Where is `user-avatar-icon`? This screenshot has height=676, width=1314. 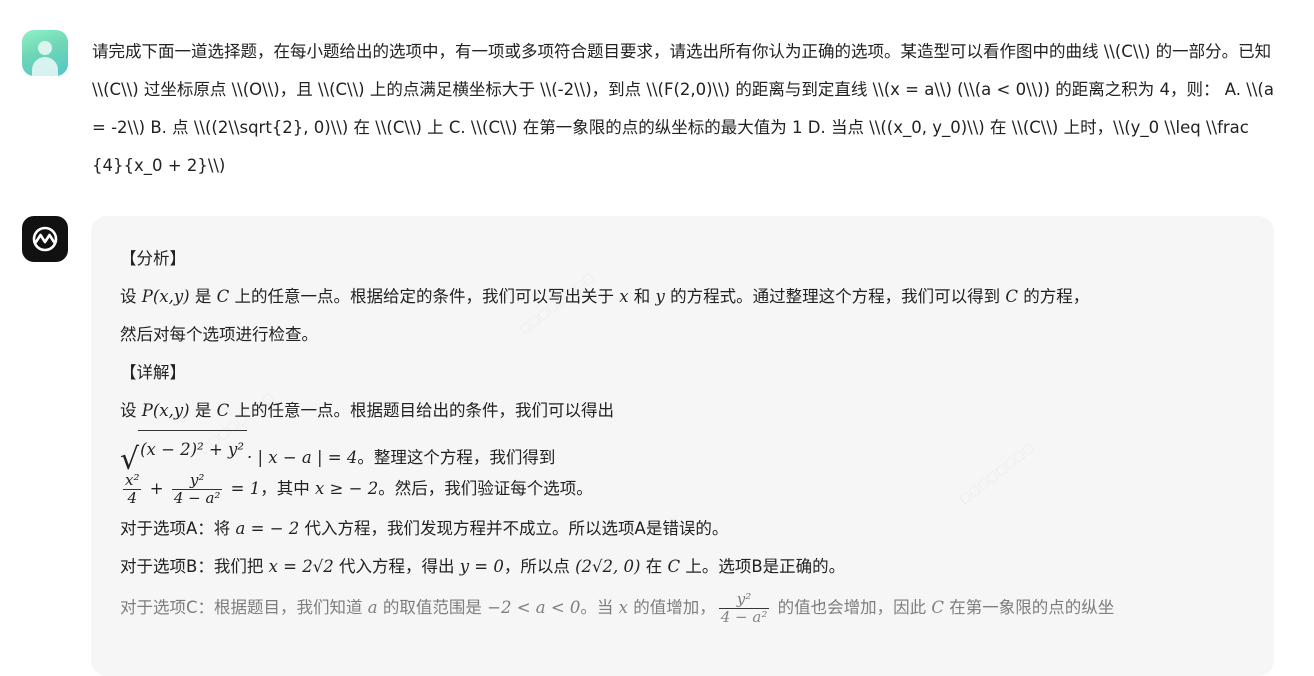
user-avatar-icon is located at coordinates (45, 48).